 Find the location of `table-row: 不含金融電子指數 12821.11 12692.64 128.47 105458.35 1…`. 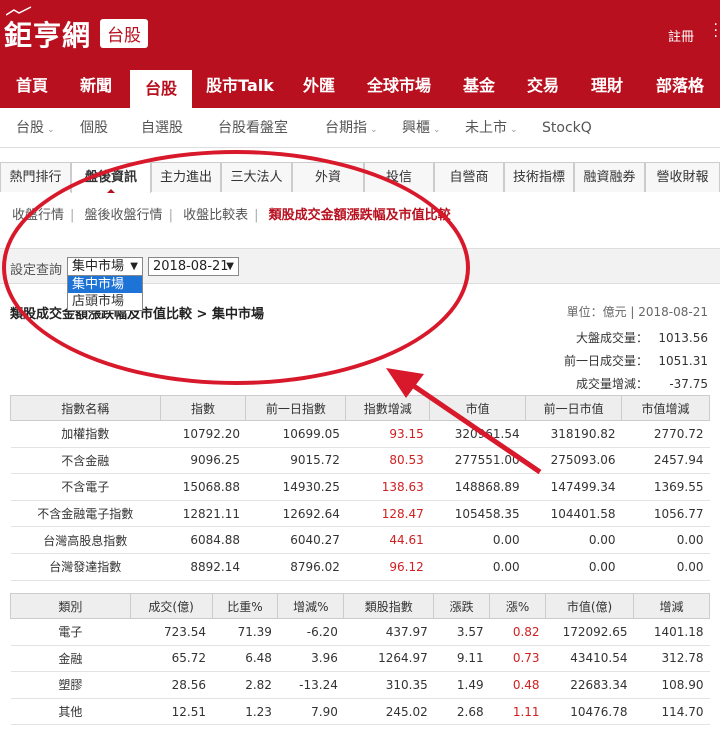

table-row: 不含金融電子指數 12821.11 12692.64 128.47 105458.35 1… is located at coordinates (360, 514).